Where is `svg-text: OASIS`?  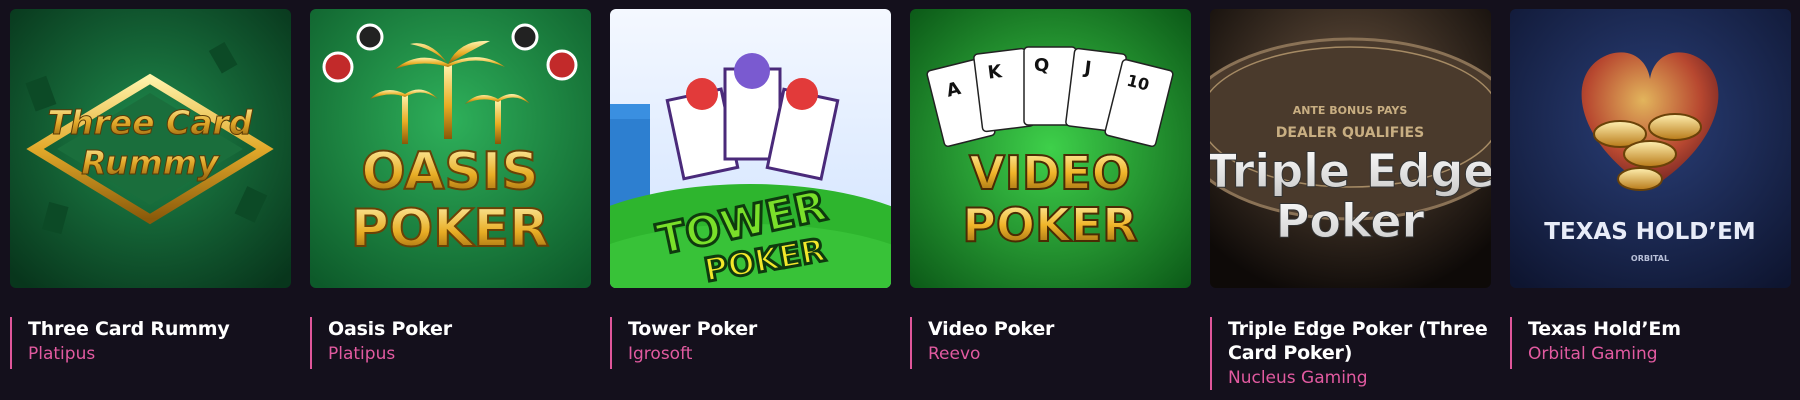 svg-text: OASIS is located at coordinates (449, 172).